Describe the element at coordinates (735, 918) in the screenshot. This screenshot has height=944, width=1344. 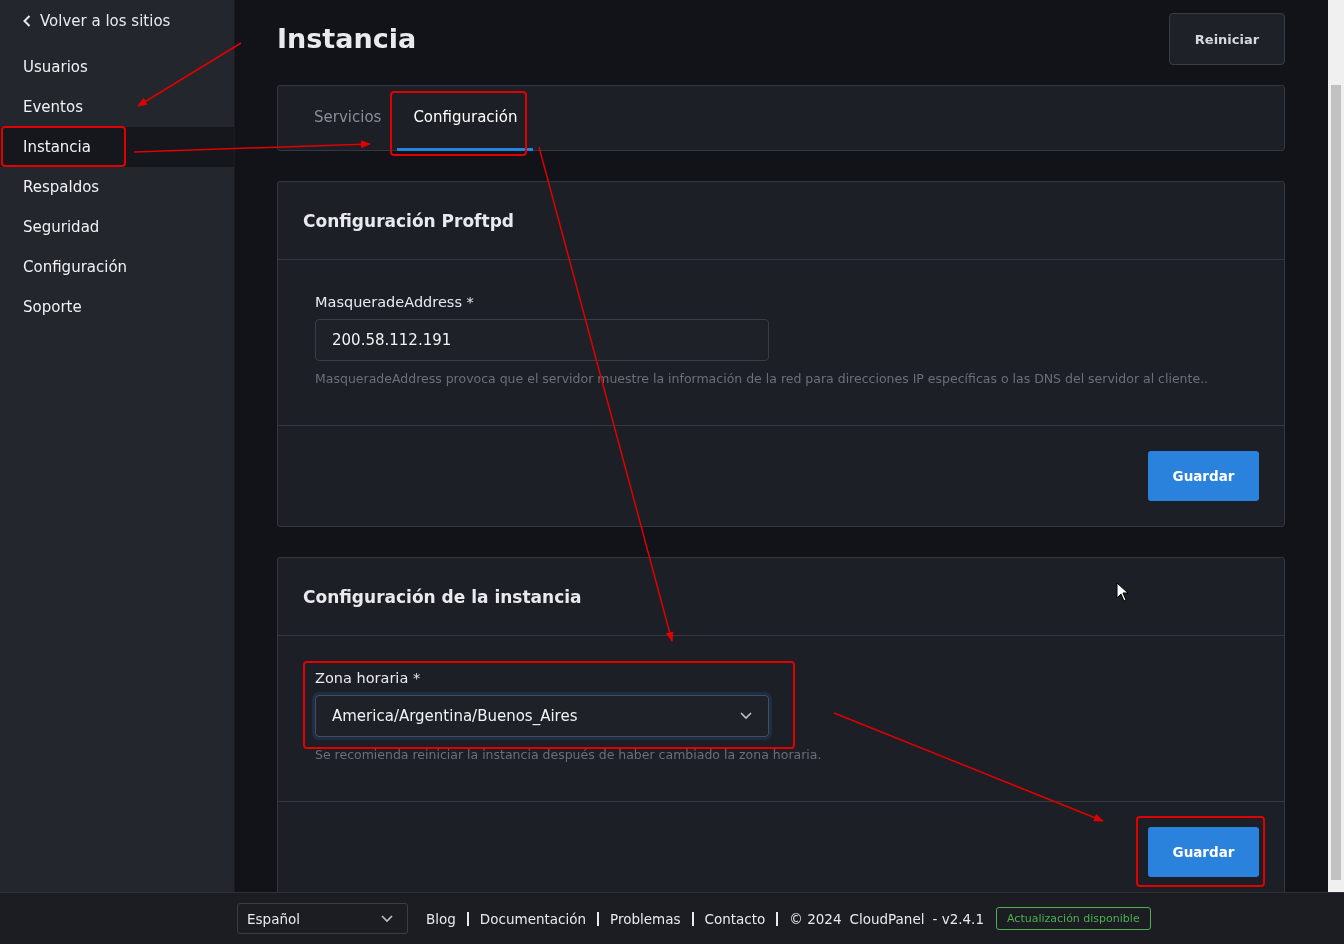
I see `footer-link: Contacto` at that location.